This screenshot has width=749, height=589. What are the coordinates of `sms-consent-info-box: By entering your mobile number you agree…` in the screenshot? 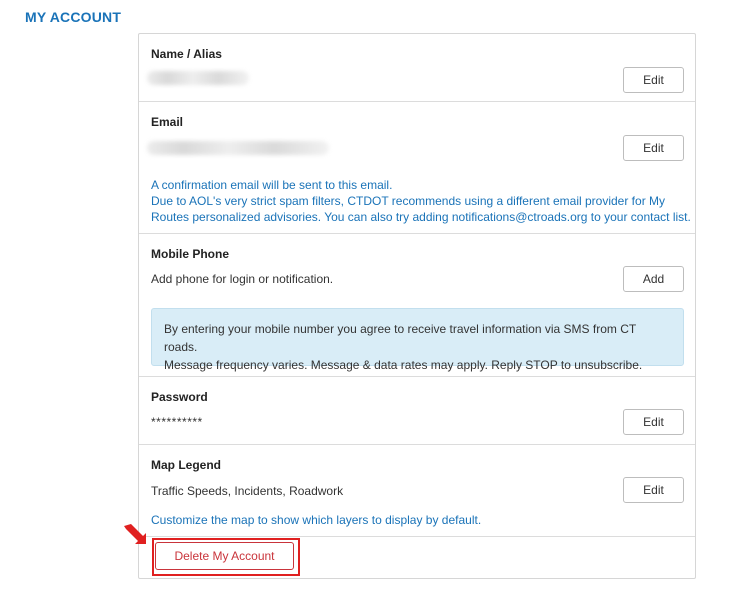 It's located at (417, 340).